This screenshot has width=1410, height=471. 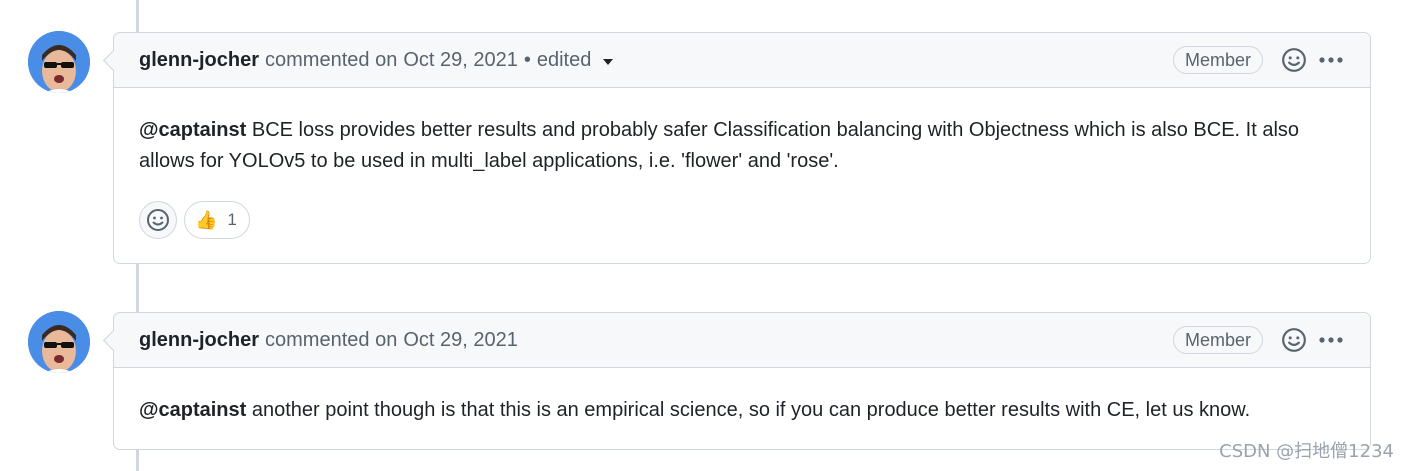 I want to click on edited-label: edited, so click(x=564, y=59).